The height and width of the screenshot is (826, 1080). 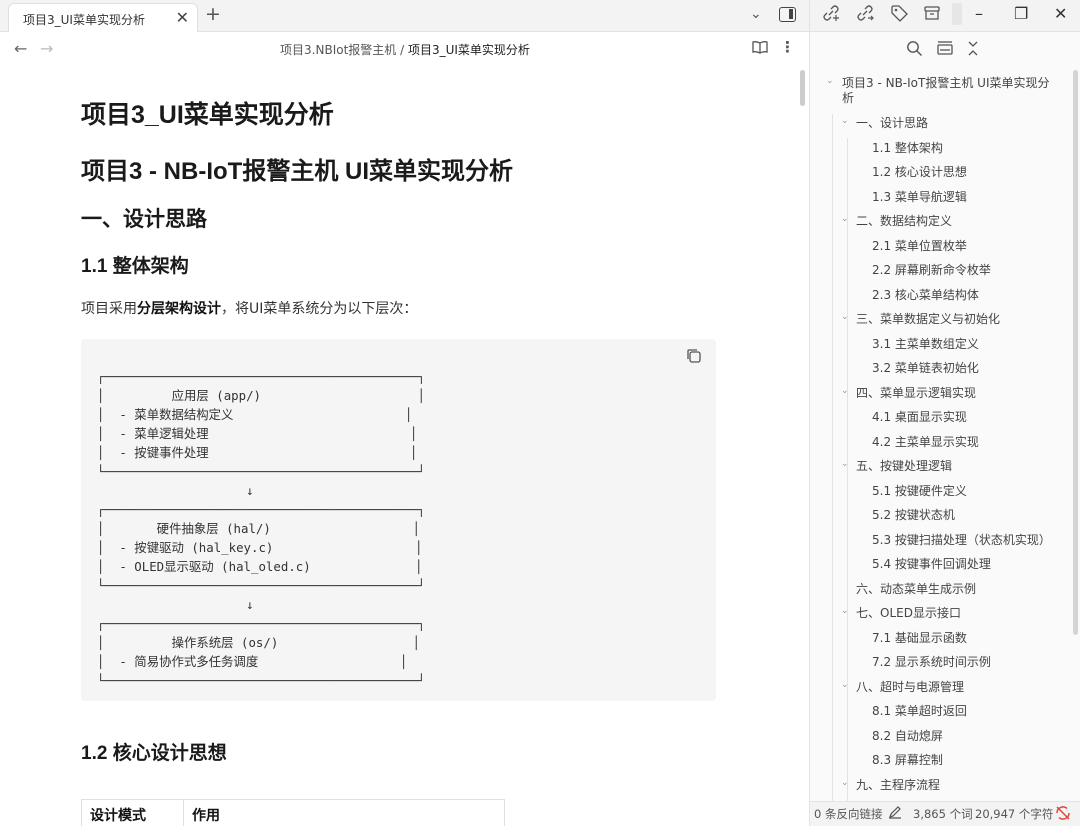 I want to click on outline-item-section: 七、OLED显示接口, so click(x=908, y=612).